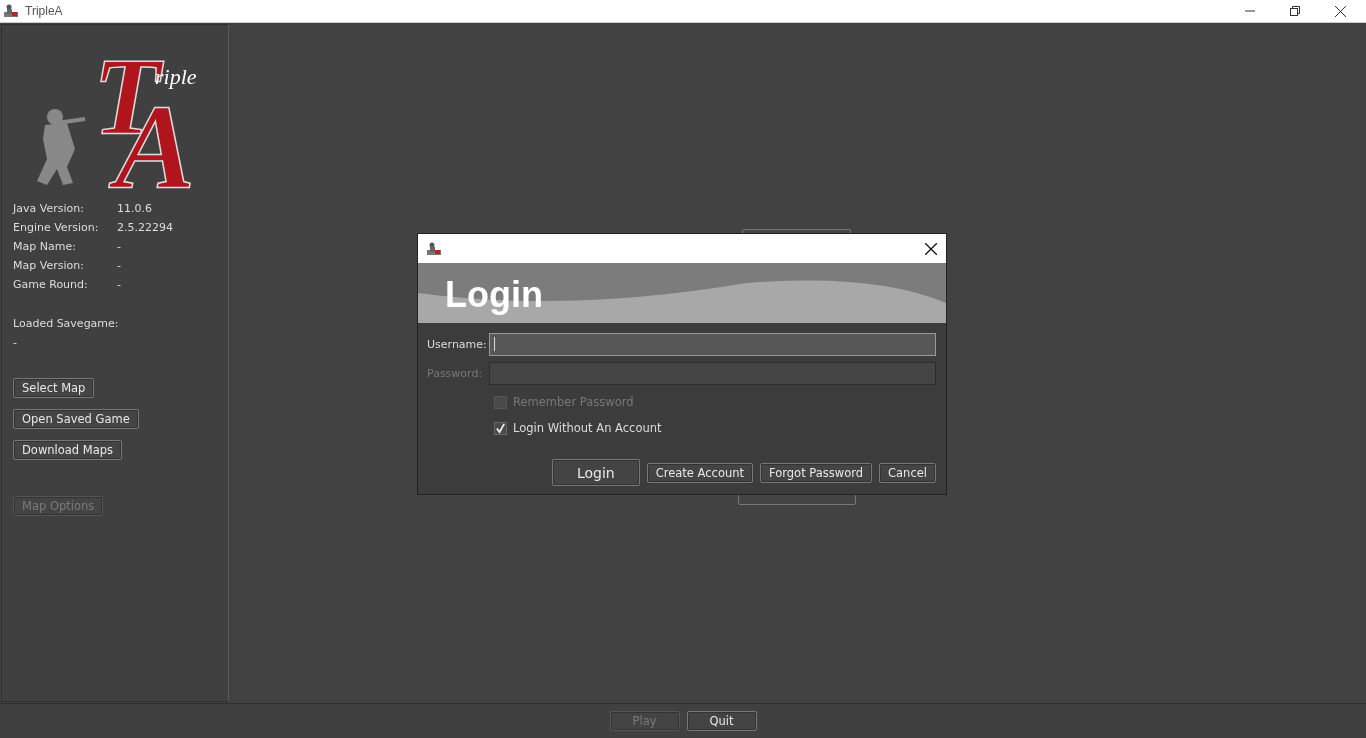  I want to click on info-label: Map Name:, so click(45, 247).